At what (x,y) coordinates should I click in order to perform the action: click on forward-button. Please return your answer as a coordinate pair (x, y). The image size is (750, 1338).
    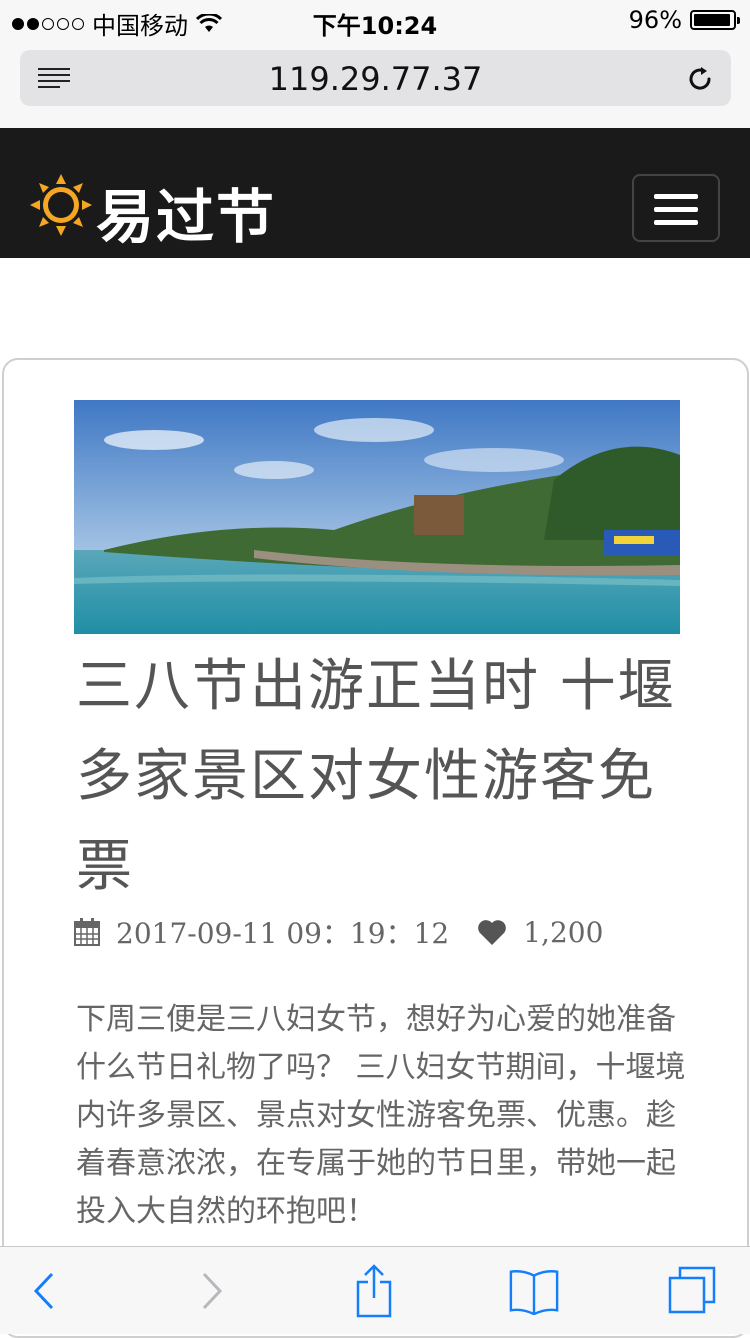
    Looking at the image, I should click on (212, 1291).